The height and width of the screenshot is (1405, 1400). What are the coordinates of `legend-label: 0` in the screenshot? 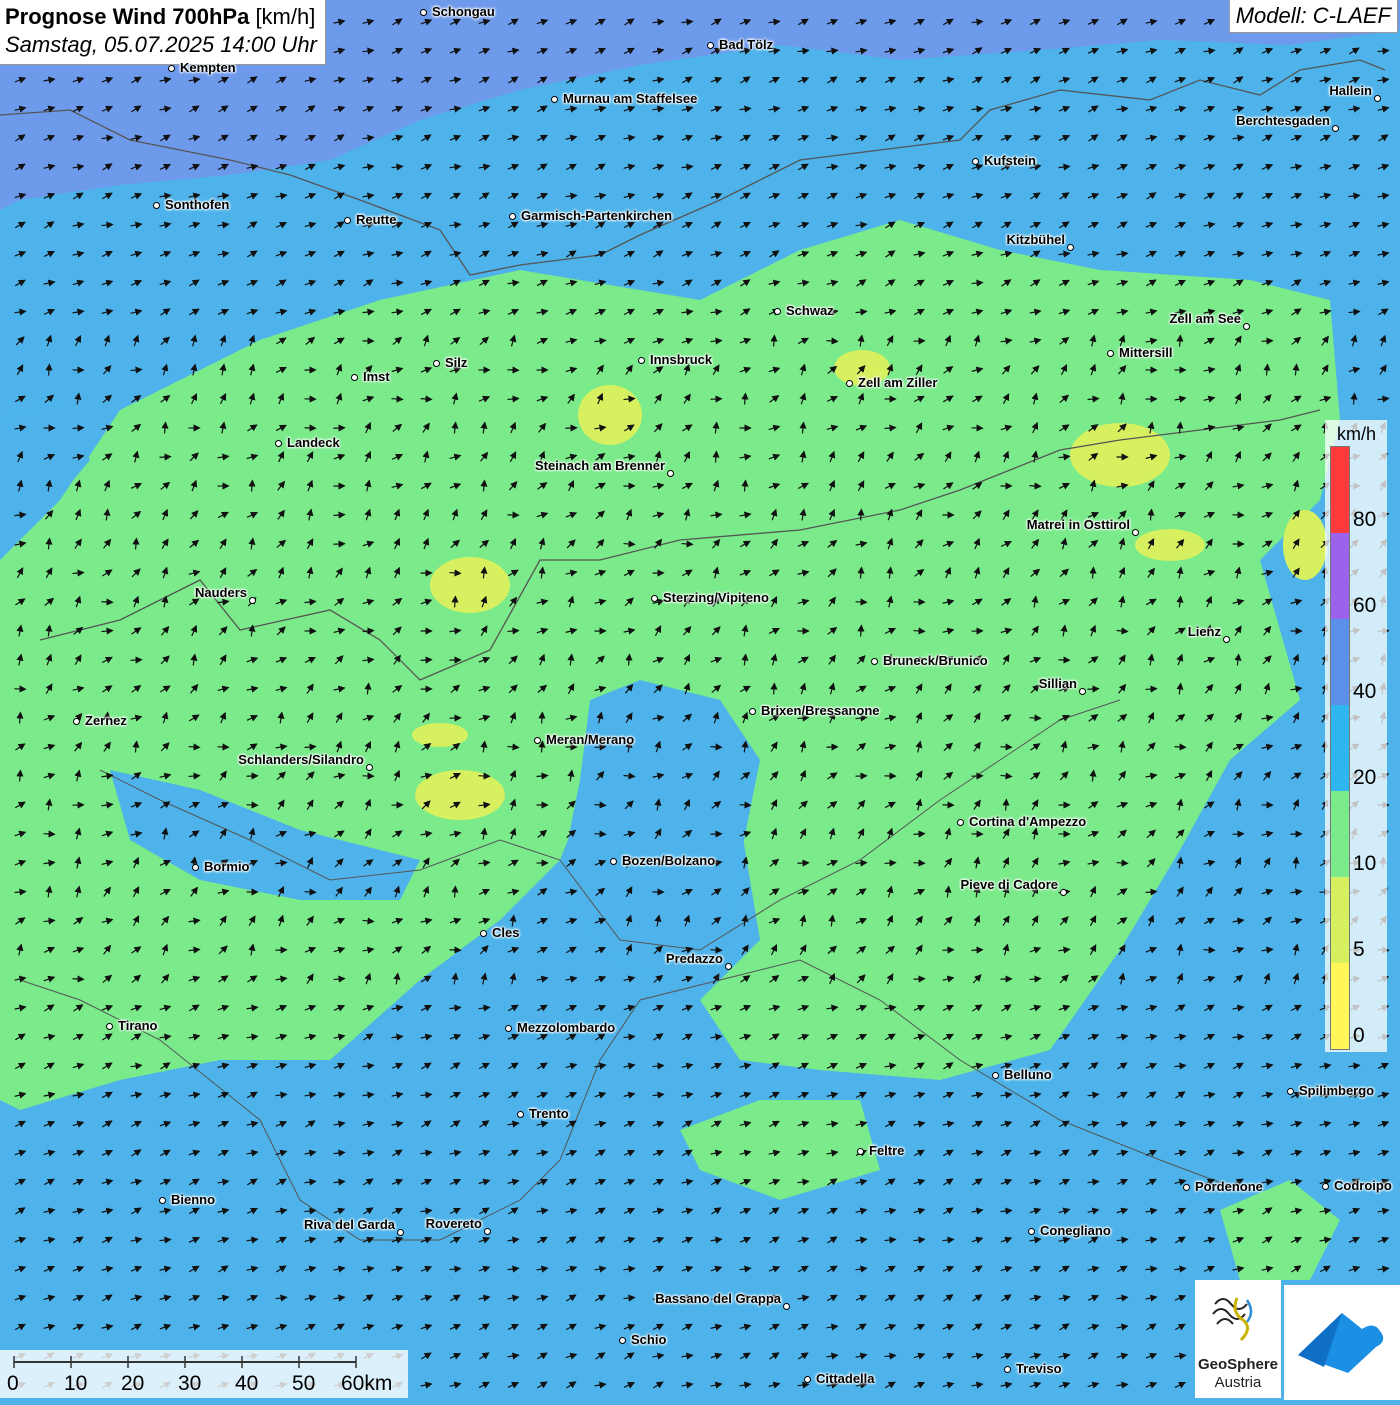 It's located at (1359, 1036).